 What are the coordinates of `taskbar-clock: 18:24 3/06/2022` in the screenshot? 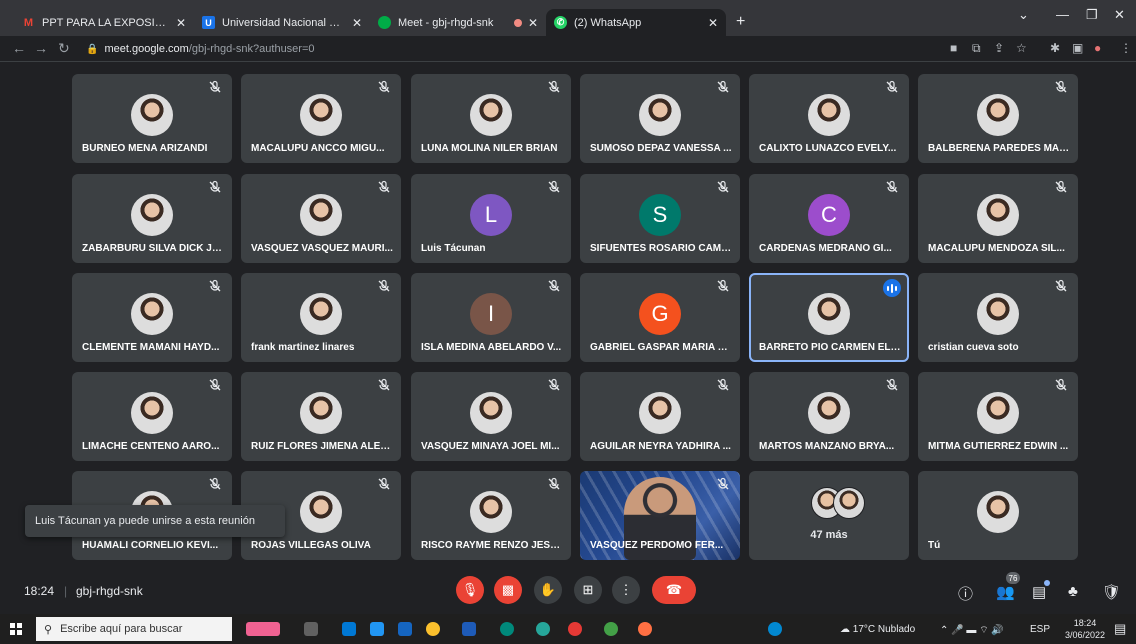 It's located at (1085, 629).